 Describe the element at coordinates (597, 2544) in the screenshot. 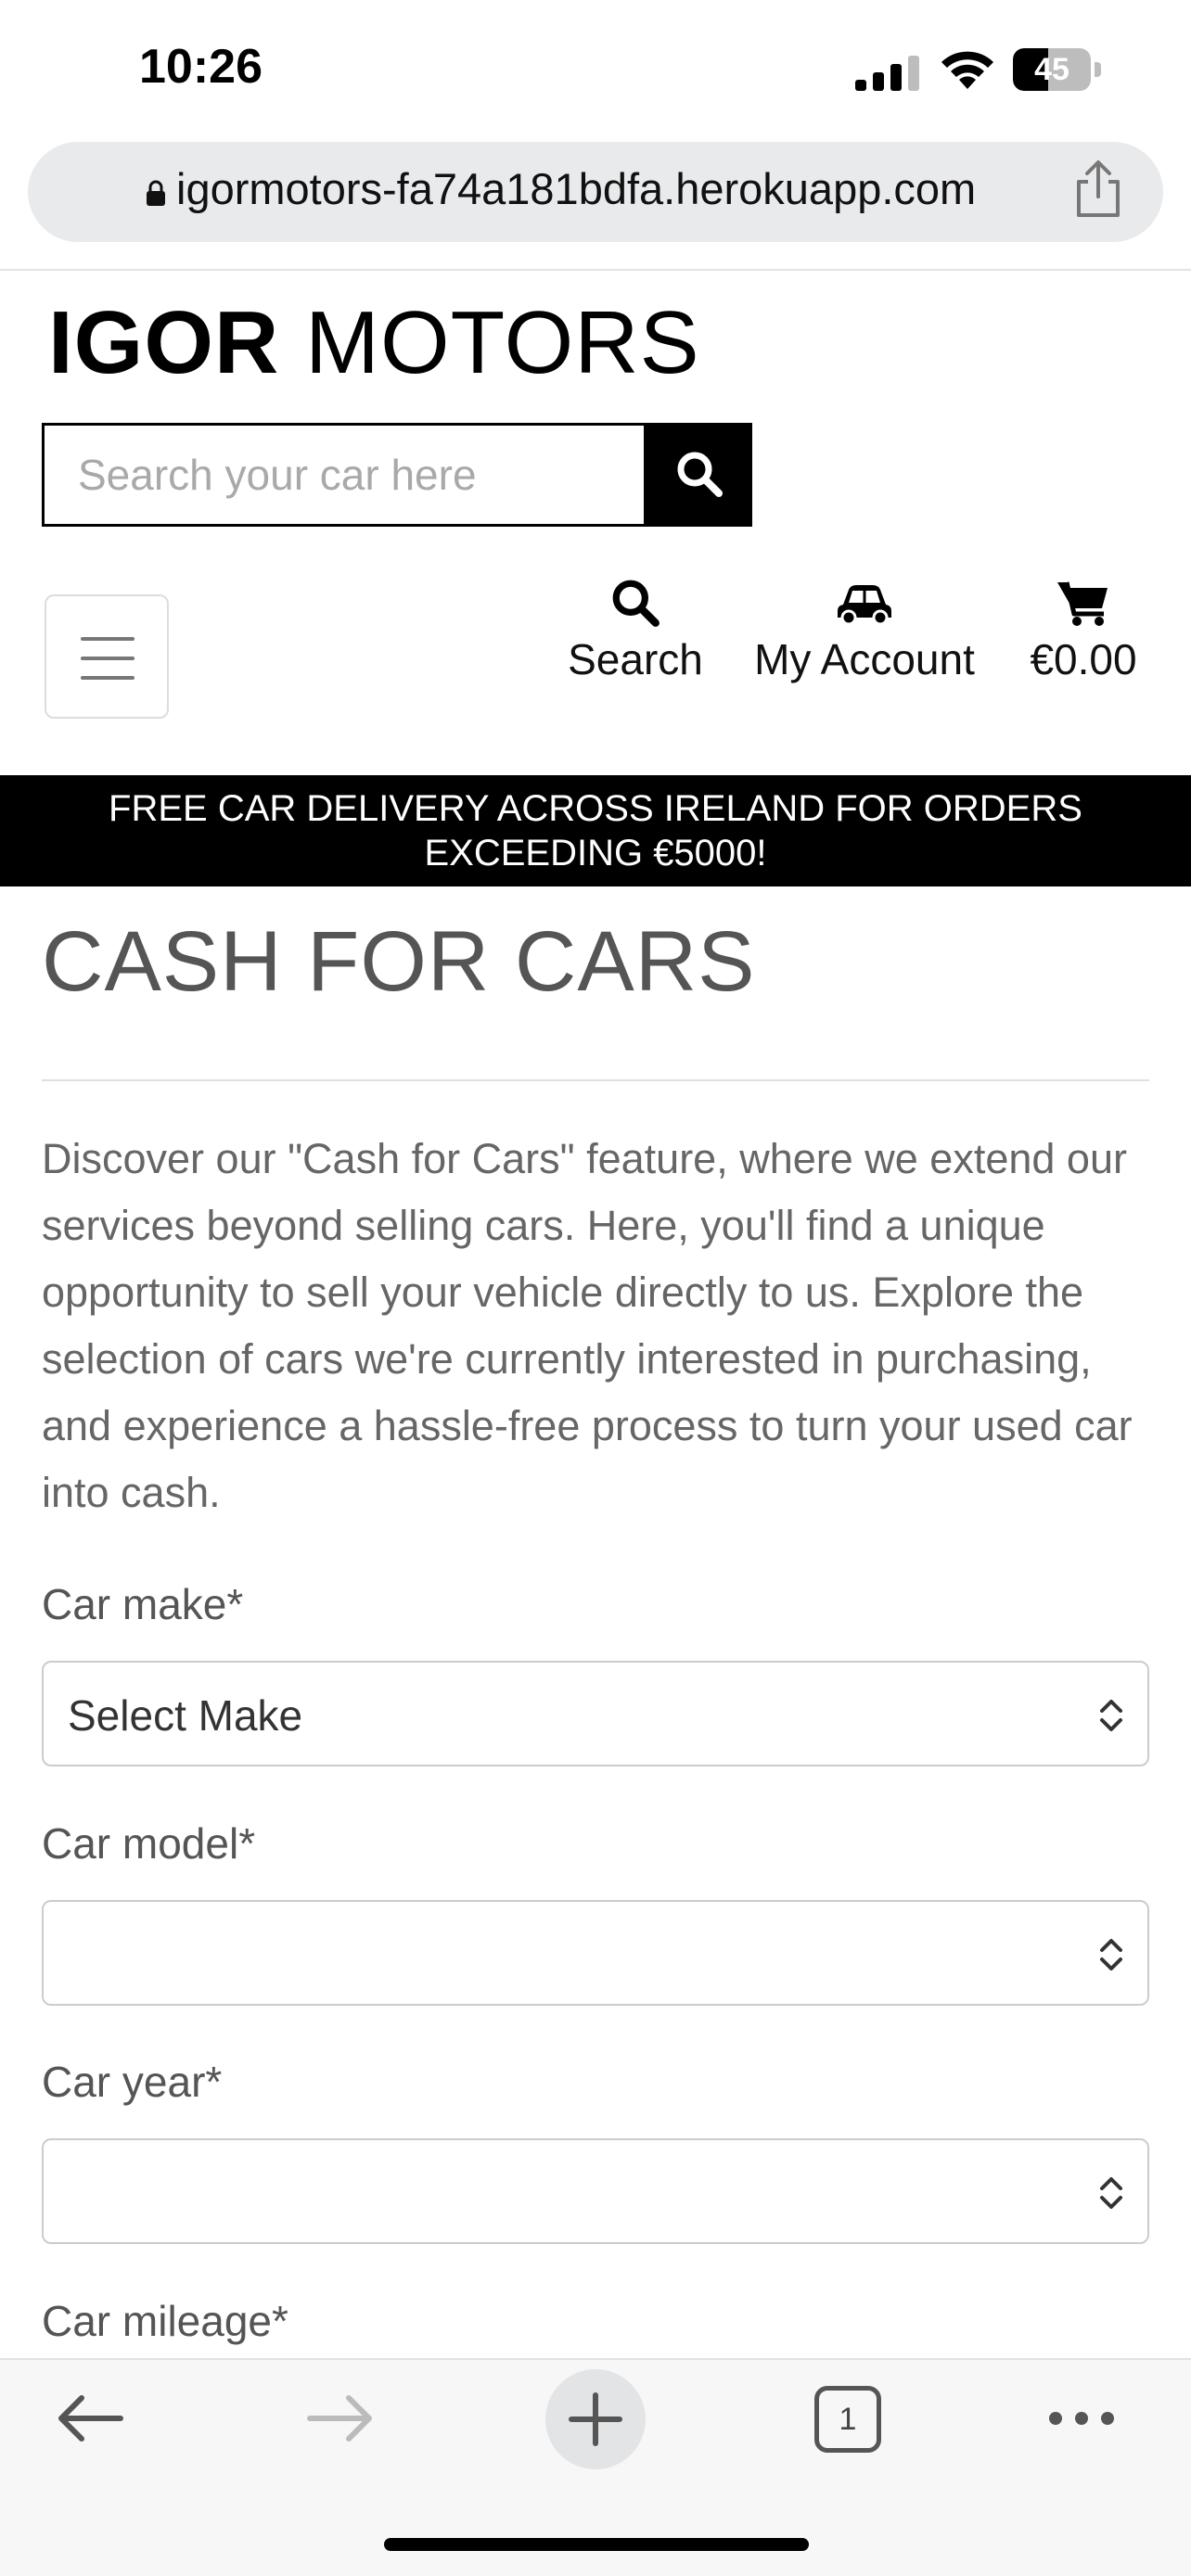

I see `home-indicator` at that location.